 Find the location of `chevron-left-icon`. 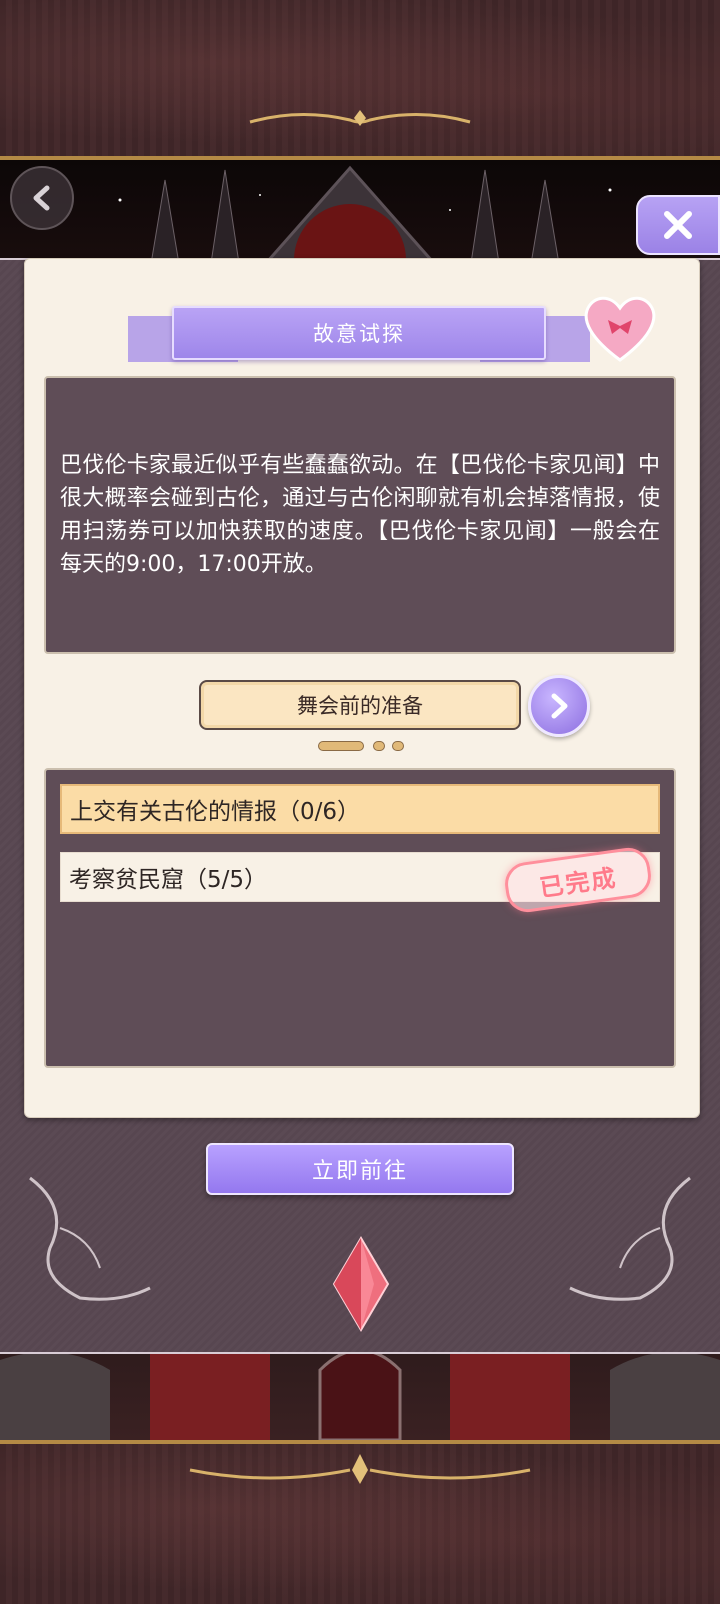

chevron-left-icon is located at coordinates (41, 198).